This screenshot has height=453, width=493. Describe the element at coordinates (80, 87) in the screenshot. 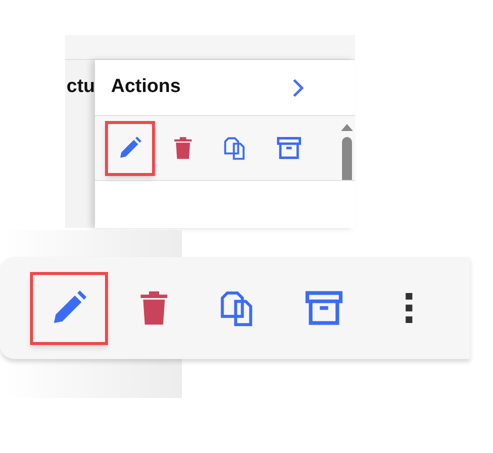

I see `column-header: ctu` at that location.